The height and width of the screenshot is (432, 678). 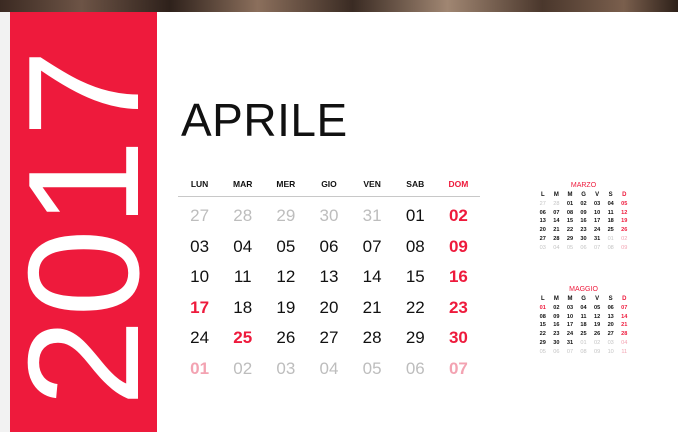 I want to click on mini-week: 27 28 01 02 03 04 05, so click(x=583, y=204).